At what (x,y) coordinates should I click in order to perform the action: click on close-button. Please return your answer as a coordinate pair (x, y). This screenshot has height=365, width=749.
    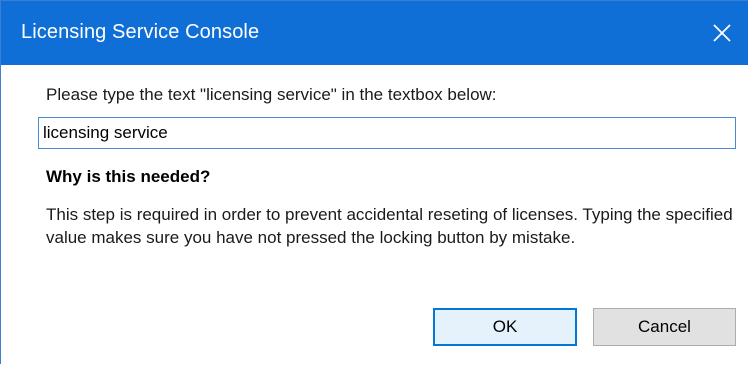
    Looking at the image, I should click on (722, 33).